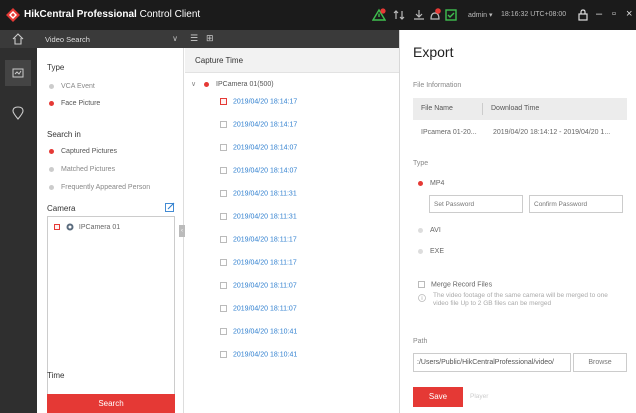  Describe the element at coordinates (82, 169) in the screenshot. I see `radio-matched-pictures: Matched Pictures` at that location.